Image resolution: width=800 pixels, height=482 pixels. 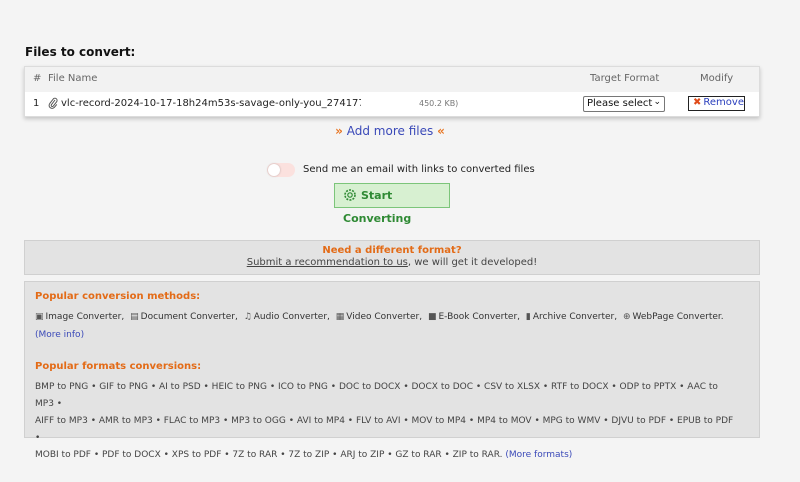 I want to click on file-size: 450.2 KB), so click(x=439, y=103).